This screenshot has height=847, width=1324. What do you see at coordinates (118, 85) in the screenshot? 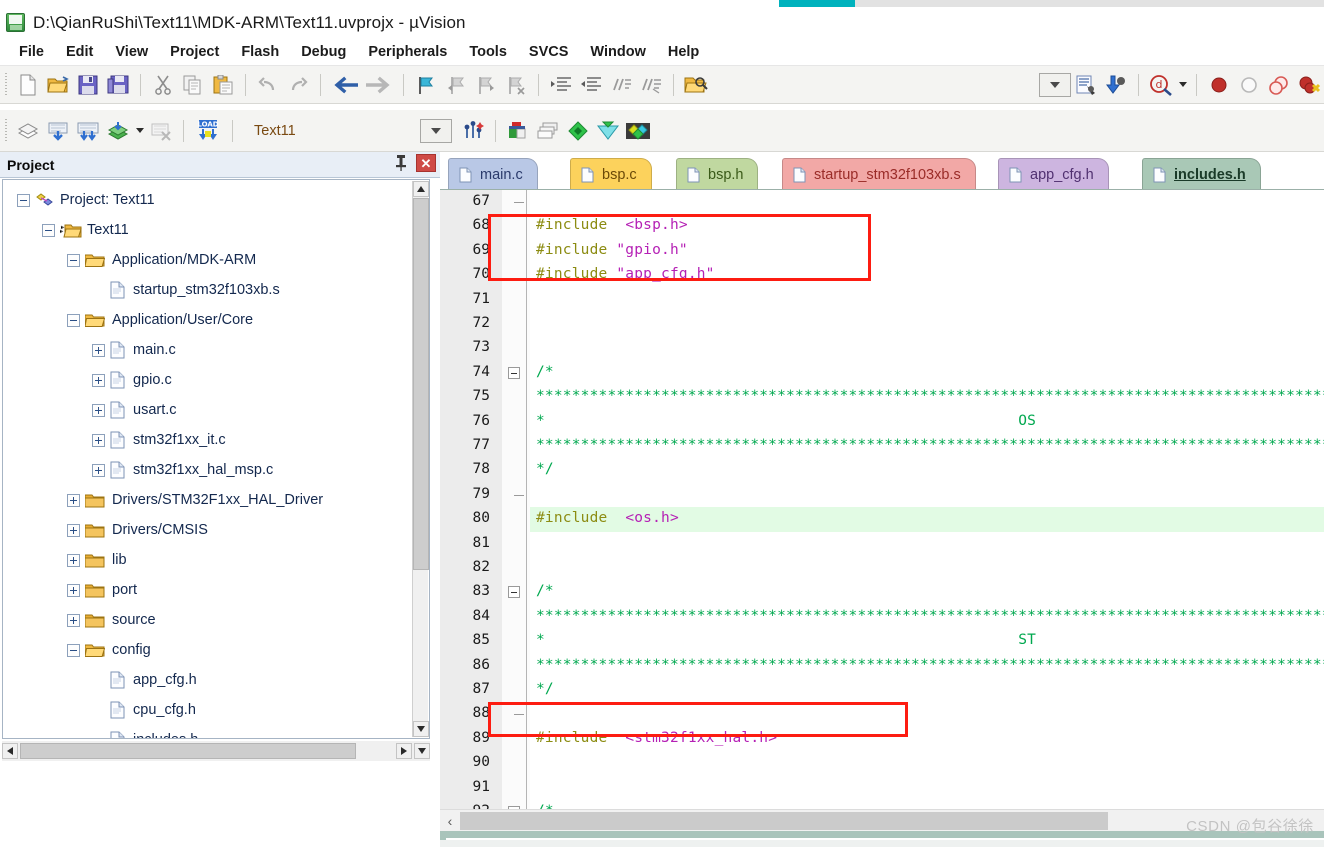
I see `save-all-icon` at bounding box center [118, 85].